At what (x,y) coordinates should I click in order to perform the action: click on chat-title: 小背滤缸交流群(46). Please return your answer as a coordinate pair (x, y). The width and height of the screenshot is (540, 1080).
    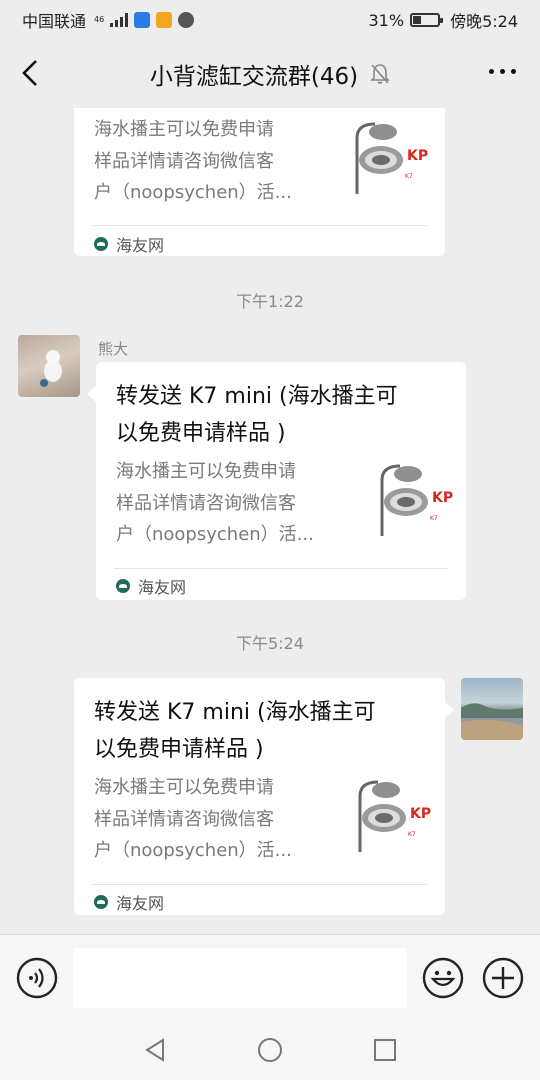
    Looking at the image, I should click on (254, 77).